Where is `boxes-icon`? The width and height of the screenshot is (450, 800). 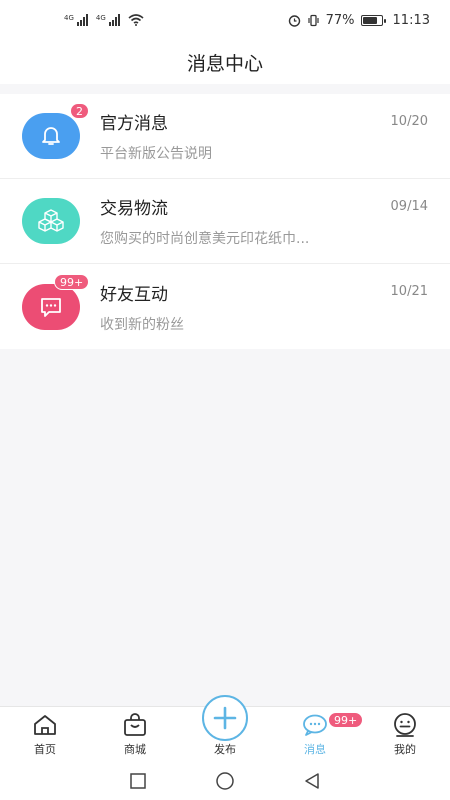 boxes-icon is located at coordinates (51, 220).